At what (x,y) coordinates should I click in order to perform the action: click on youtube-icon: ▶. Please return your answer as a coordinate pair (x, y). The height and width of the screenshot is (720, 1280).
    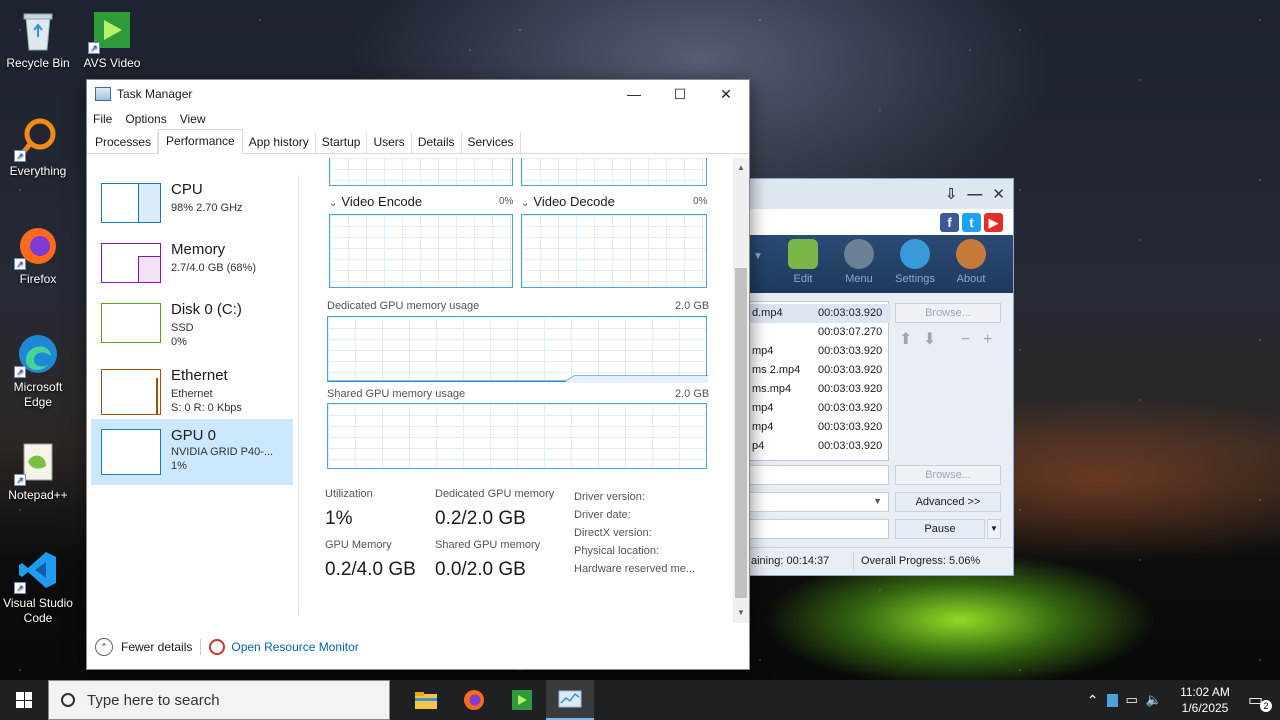
    Looking at the image, I should click on (993, 222).